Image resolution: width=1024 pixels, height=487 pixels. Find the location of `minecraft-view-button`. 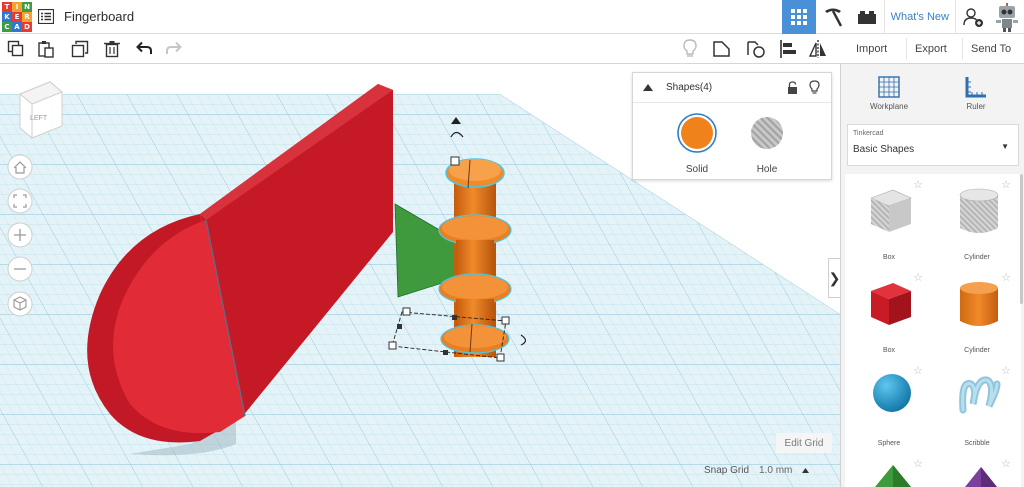

minecraft-view-button is located at coordinates (833, 17).